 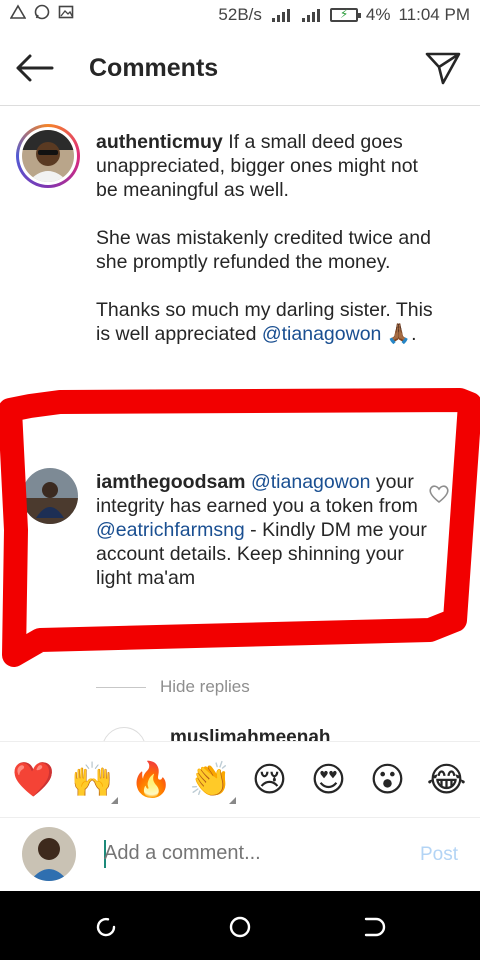 What do you see at coordinates (93, 782) in the screenshot?
I see `raising-hands-emoji: 🙌` at bounding box center [93, 782].